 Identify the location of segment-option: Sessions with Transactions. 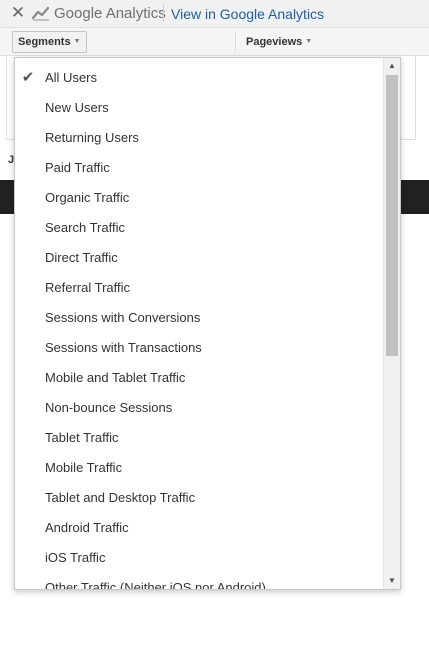
(199, 348).